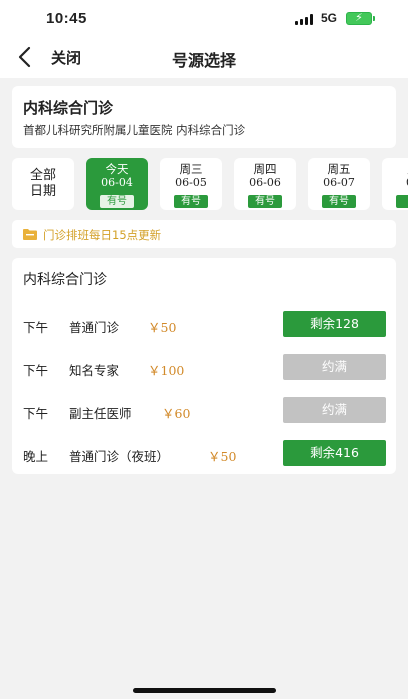 Image resolution: width=408 pixels, height=699 pixels. What do you see at coordinates (134, 130) in the screenshot?
I see `hospital-name: 首都儿科研究所附属儿童医院 内科综合门诊` at bounding box center [134, 130].